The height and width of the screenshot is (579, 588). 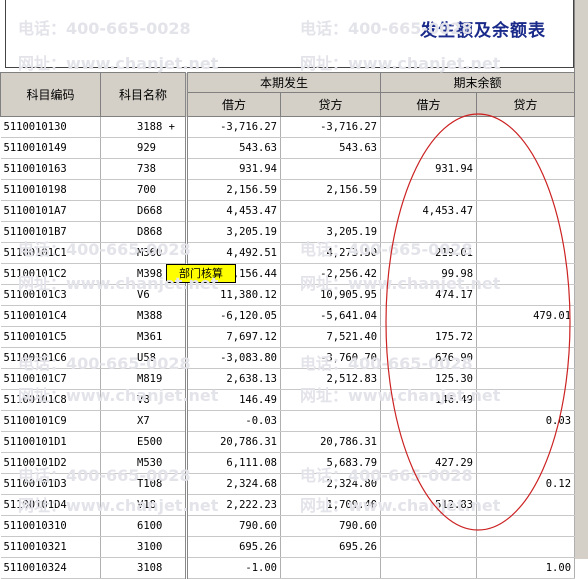 What do you see at coordinates (429, 568) in the screenshot?
I see `ending-debit-cell` at bounding box center [429, 568].